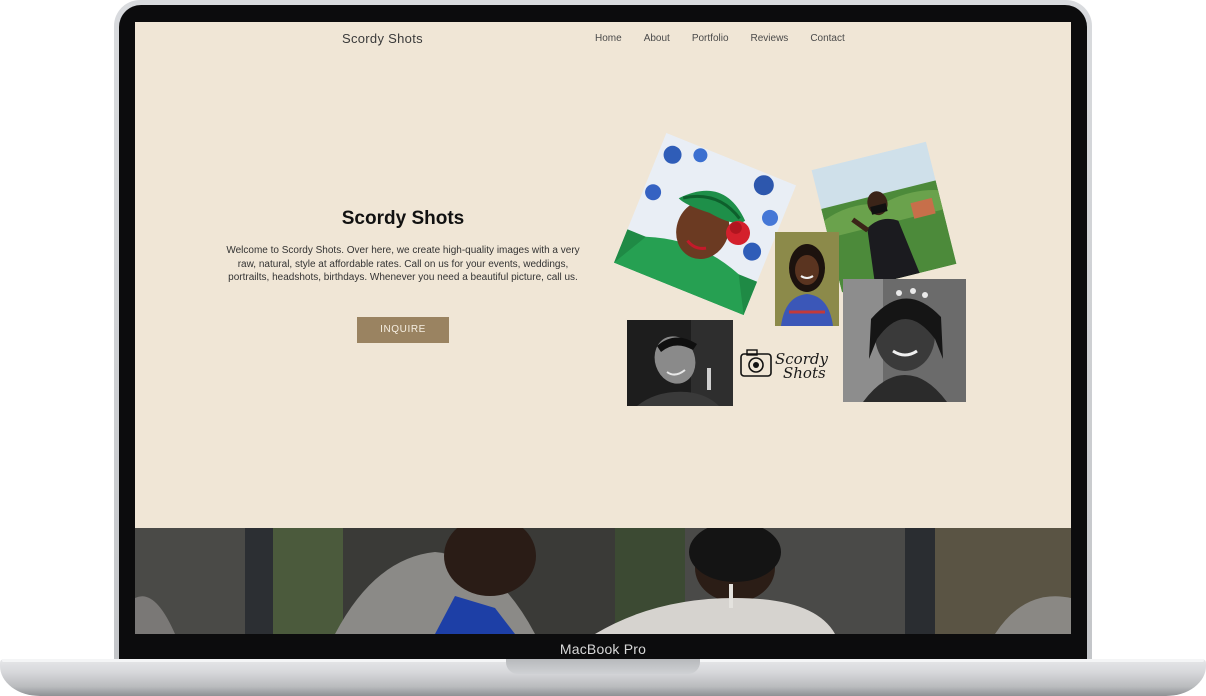 The image size is (1206, 696). Describe the element at coordinates (710, 38) in the screenshot. I see `nav-link-portfolio: Portfolio` at that location.